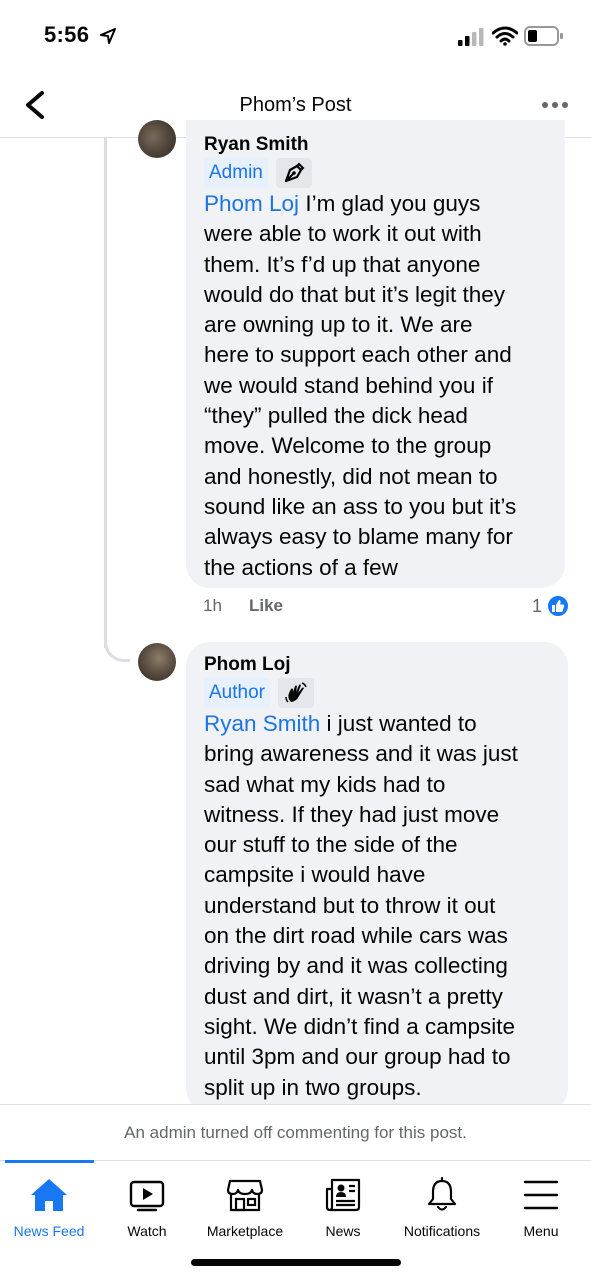  What do you see at coordinates (147, 1196) in the screenshot?
I see `watch-icon` at bounding box center [147, 1196].